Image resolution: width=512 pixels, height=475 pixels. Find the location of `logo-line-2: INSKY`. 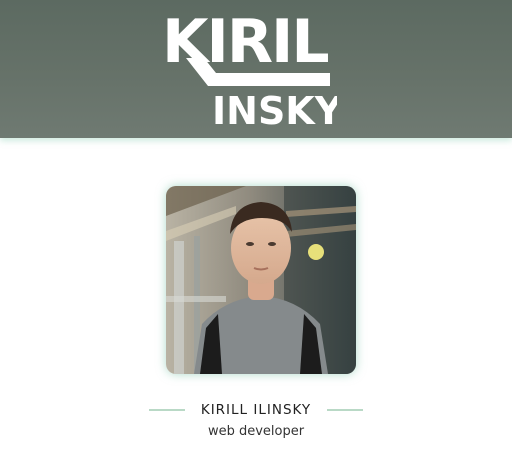

logo-line-2: INSKY is located at coordinates (274, 109).